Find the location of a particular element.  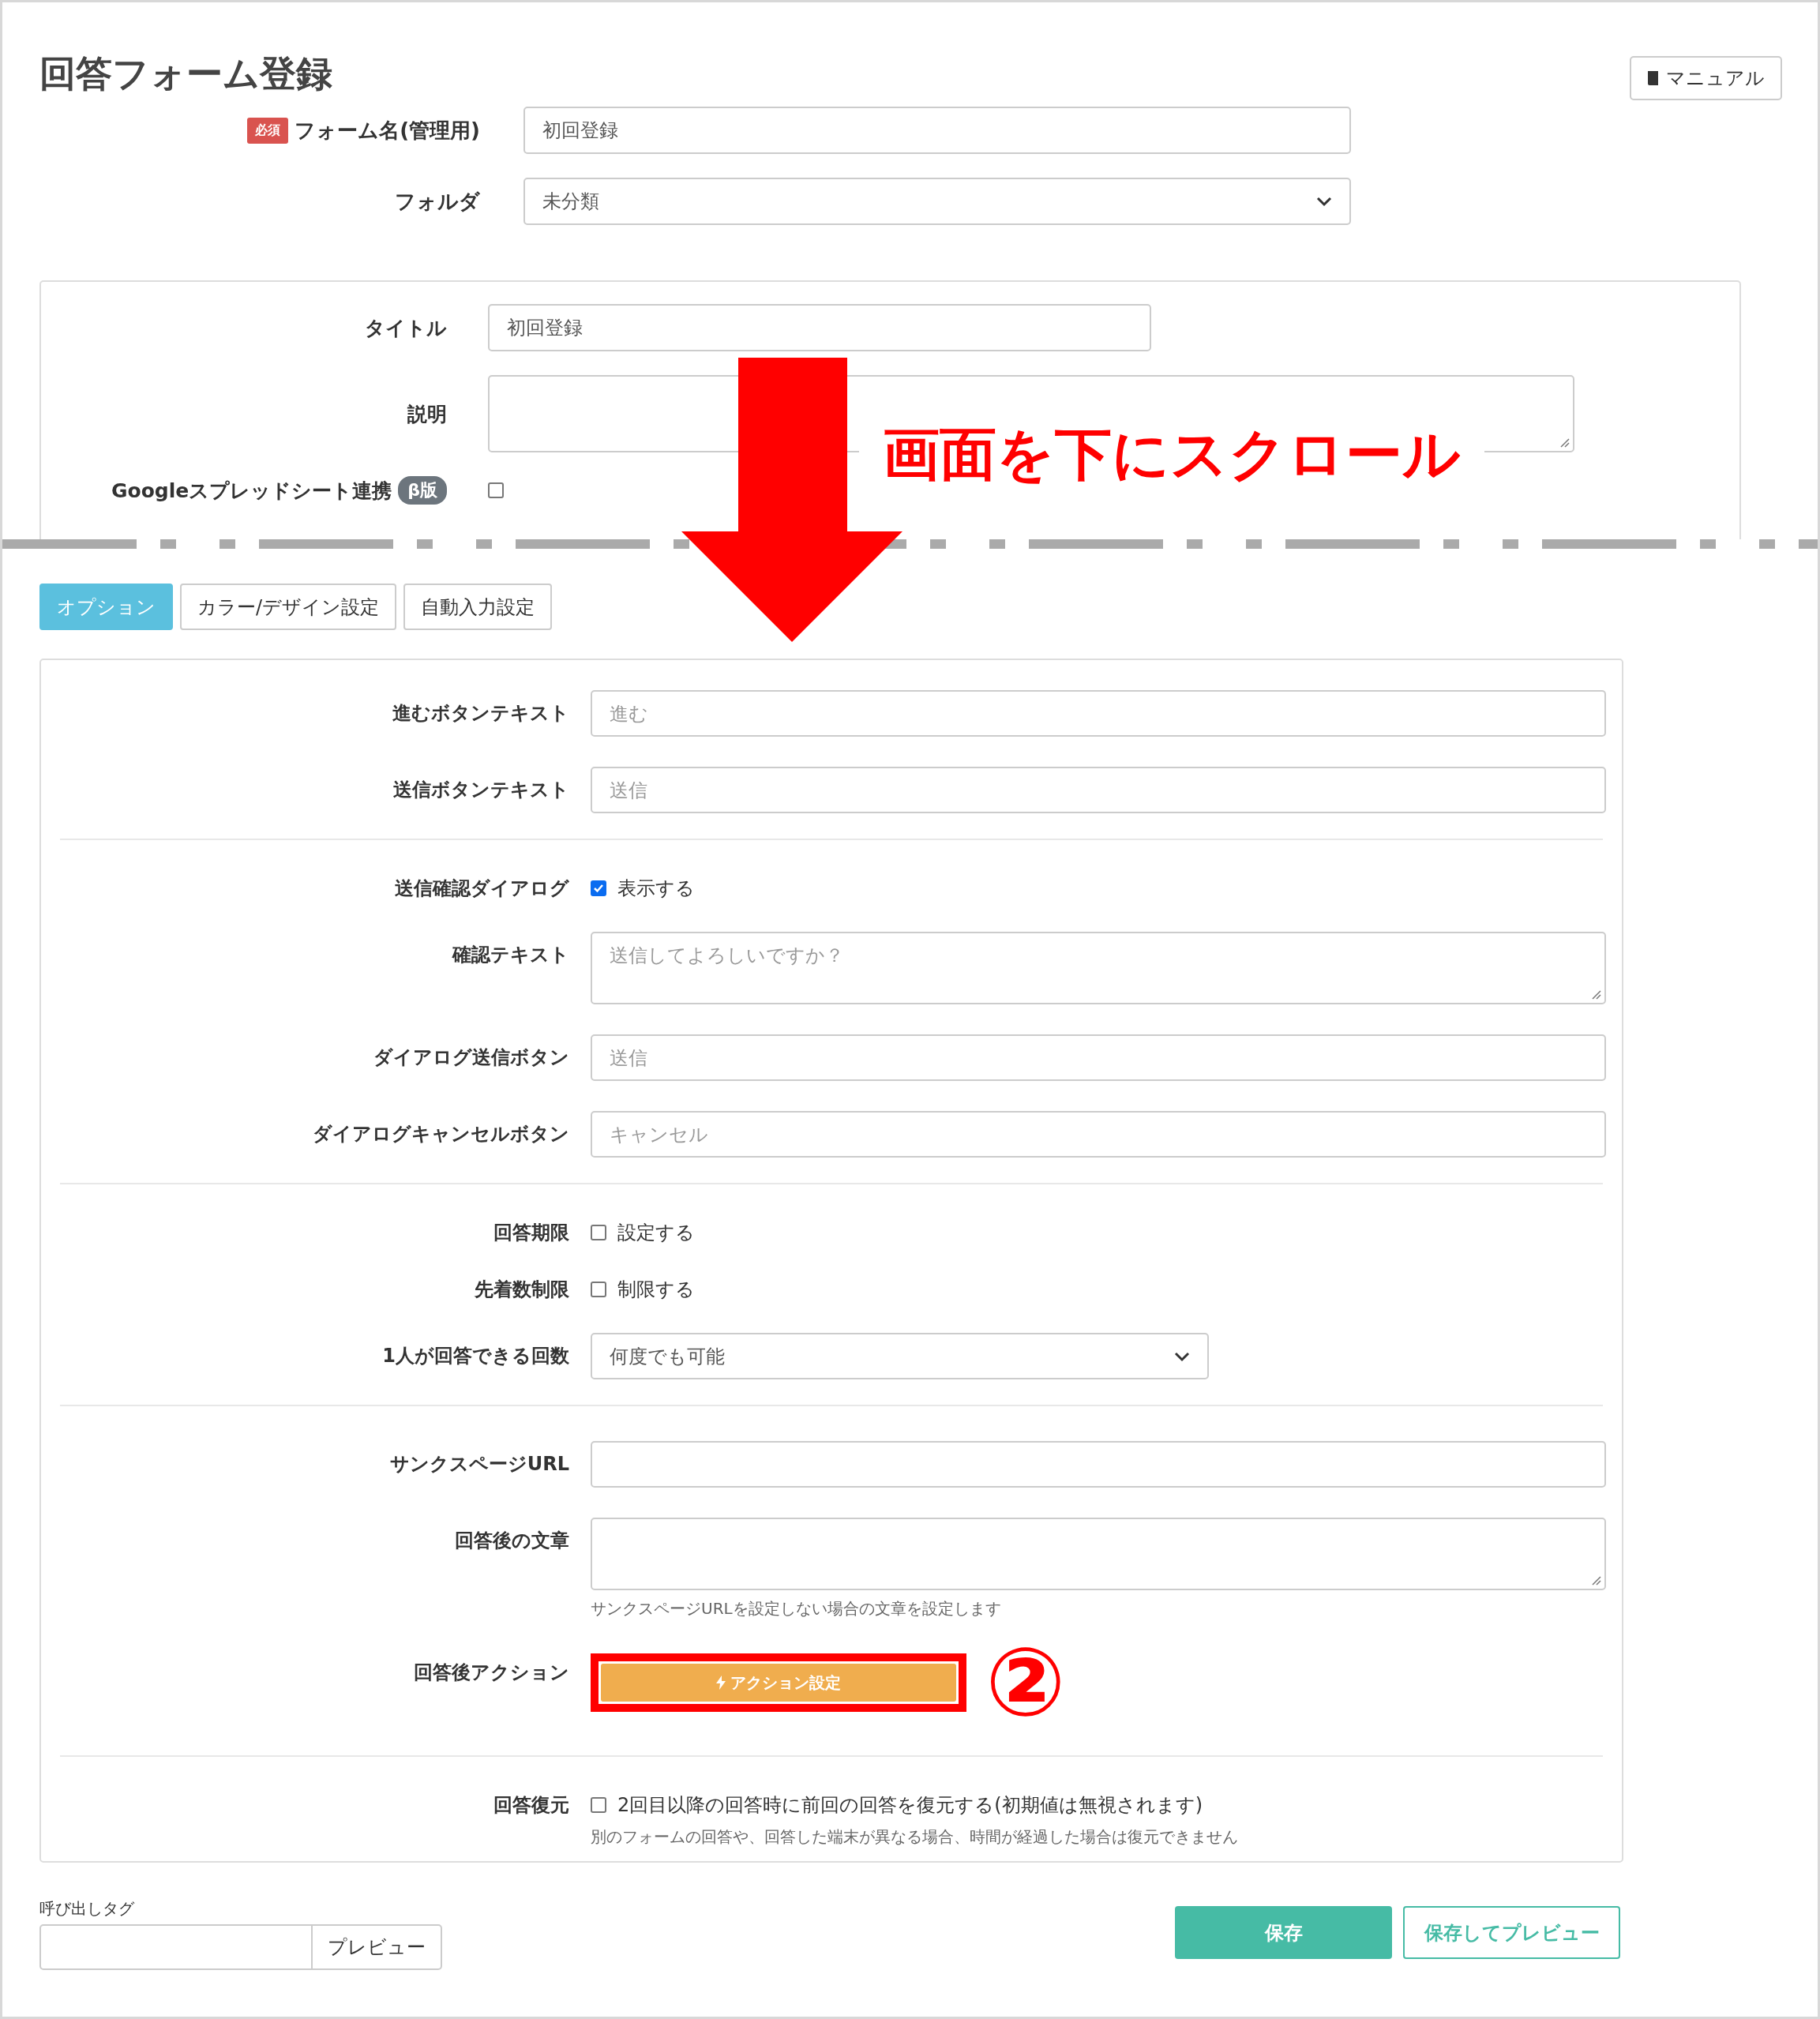

beta-badge: β版 is located at coordinates (422, 490).